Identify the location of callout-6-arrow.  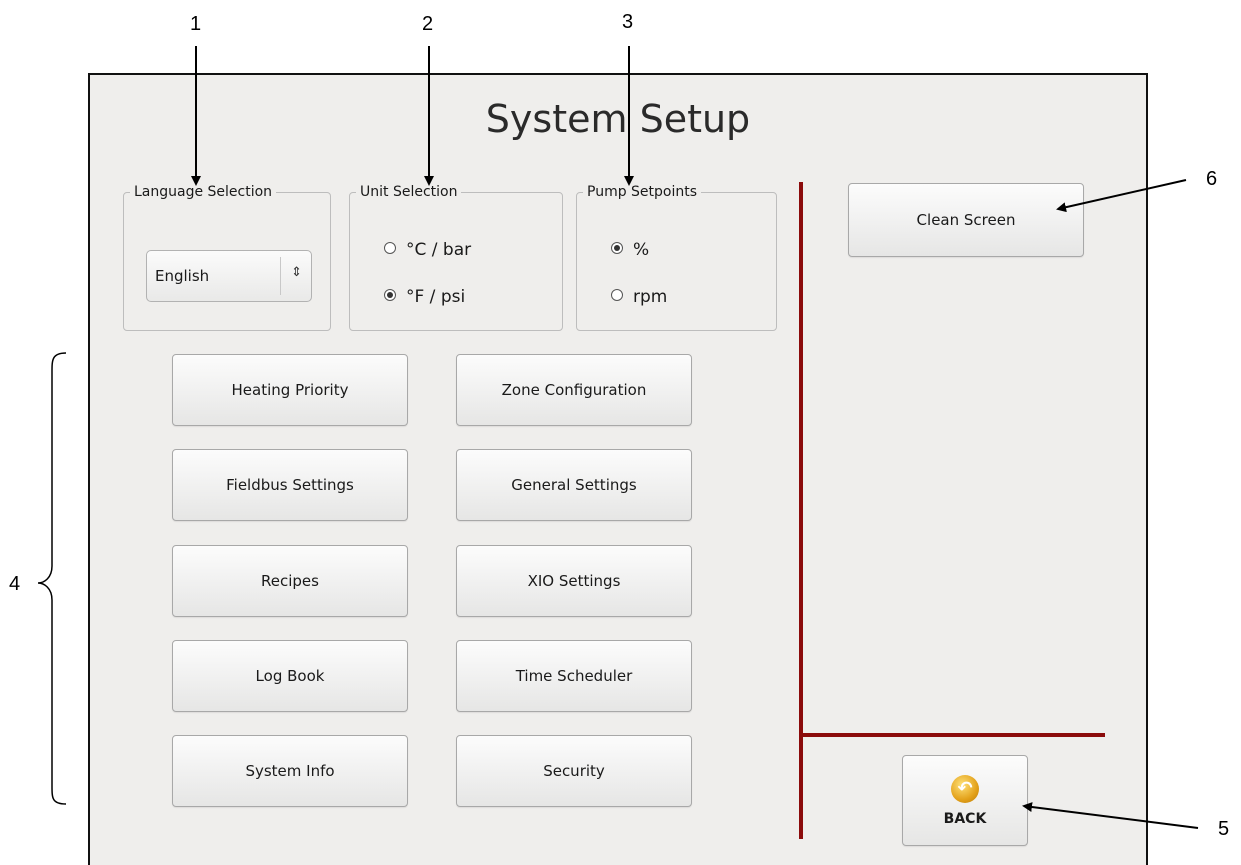
(1121, 196).